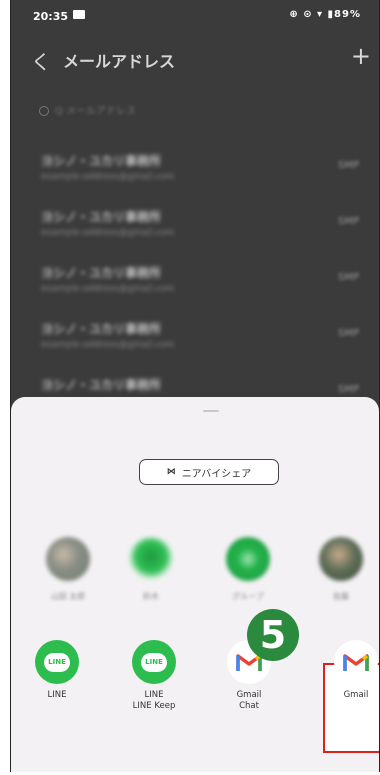 The image size is (380, 775). What do you see at coordinates (119, 61) in the screenshot?
I see `page-title: メールアドレス` at bounding box center [119, 61].